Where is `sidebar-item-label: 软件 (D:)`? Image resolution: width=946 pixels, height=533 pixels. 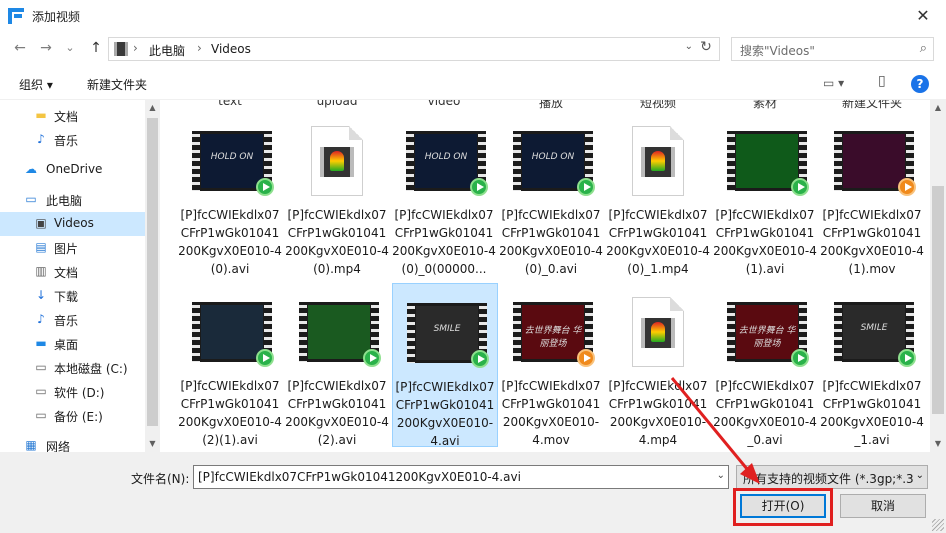 sidebar-item-label: 软件 (D:) is located at coordinates (79, 393).